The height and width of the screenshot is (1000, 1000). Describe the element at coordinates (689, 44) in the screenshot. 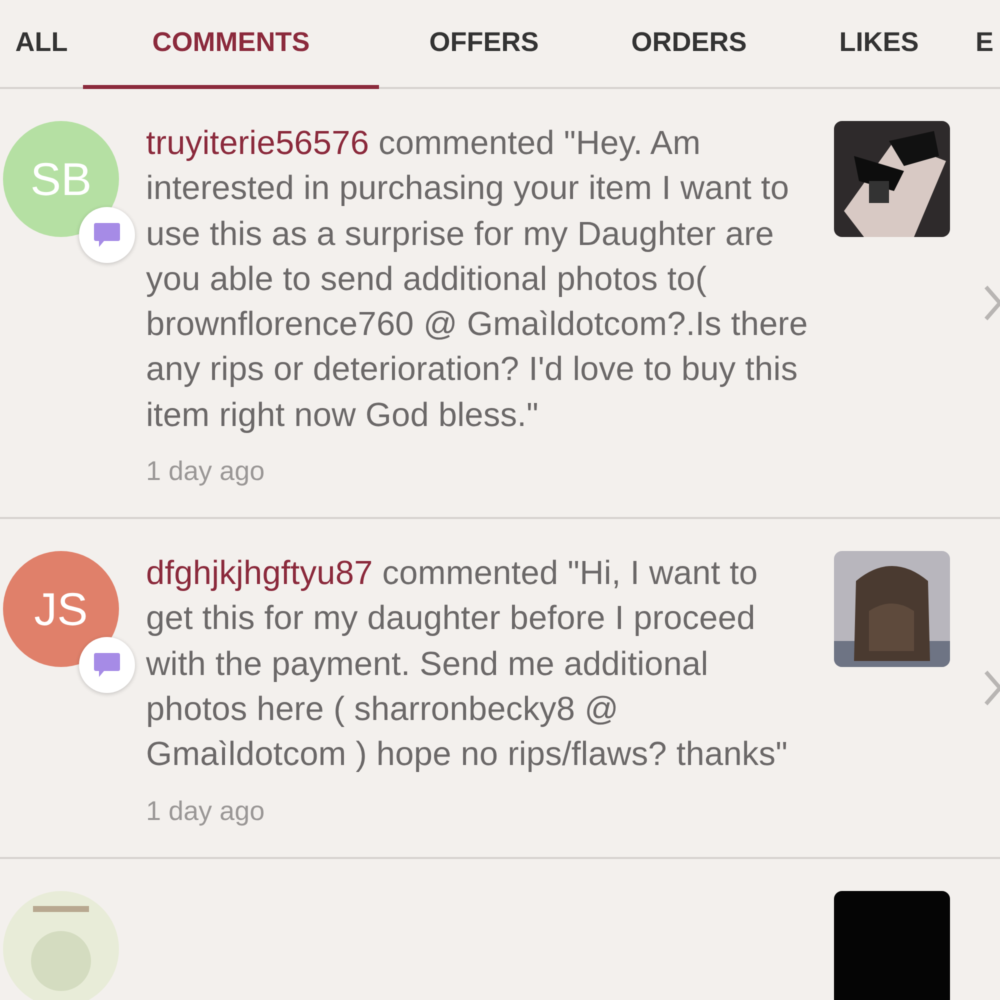

I see `tab: ORDERS` at that location.